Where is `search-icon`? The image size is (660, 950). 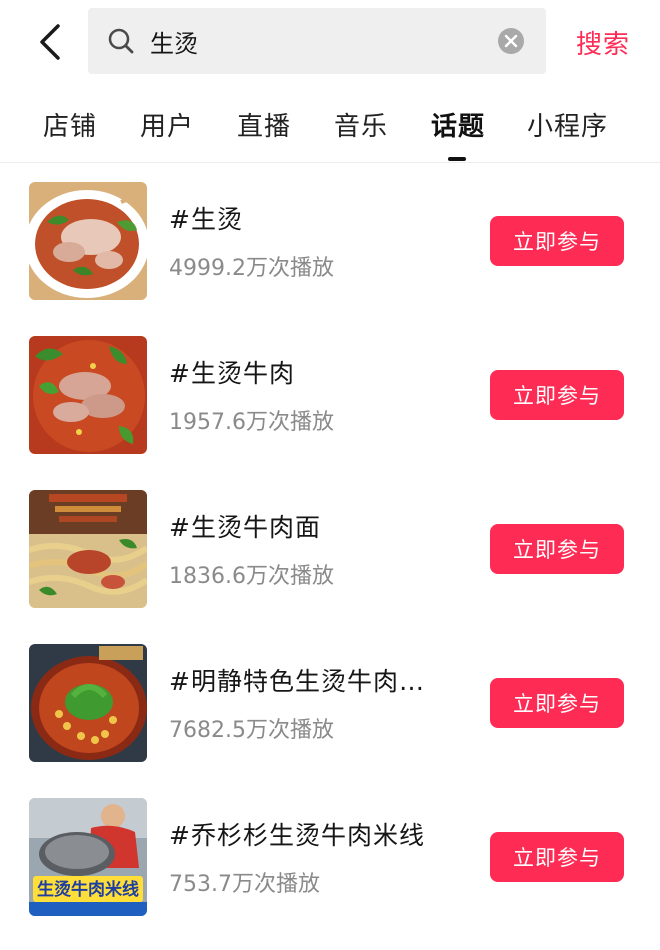
search-icon is located at coordinates (121, 41).